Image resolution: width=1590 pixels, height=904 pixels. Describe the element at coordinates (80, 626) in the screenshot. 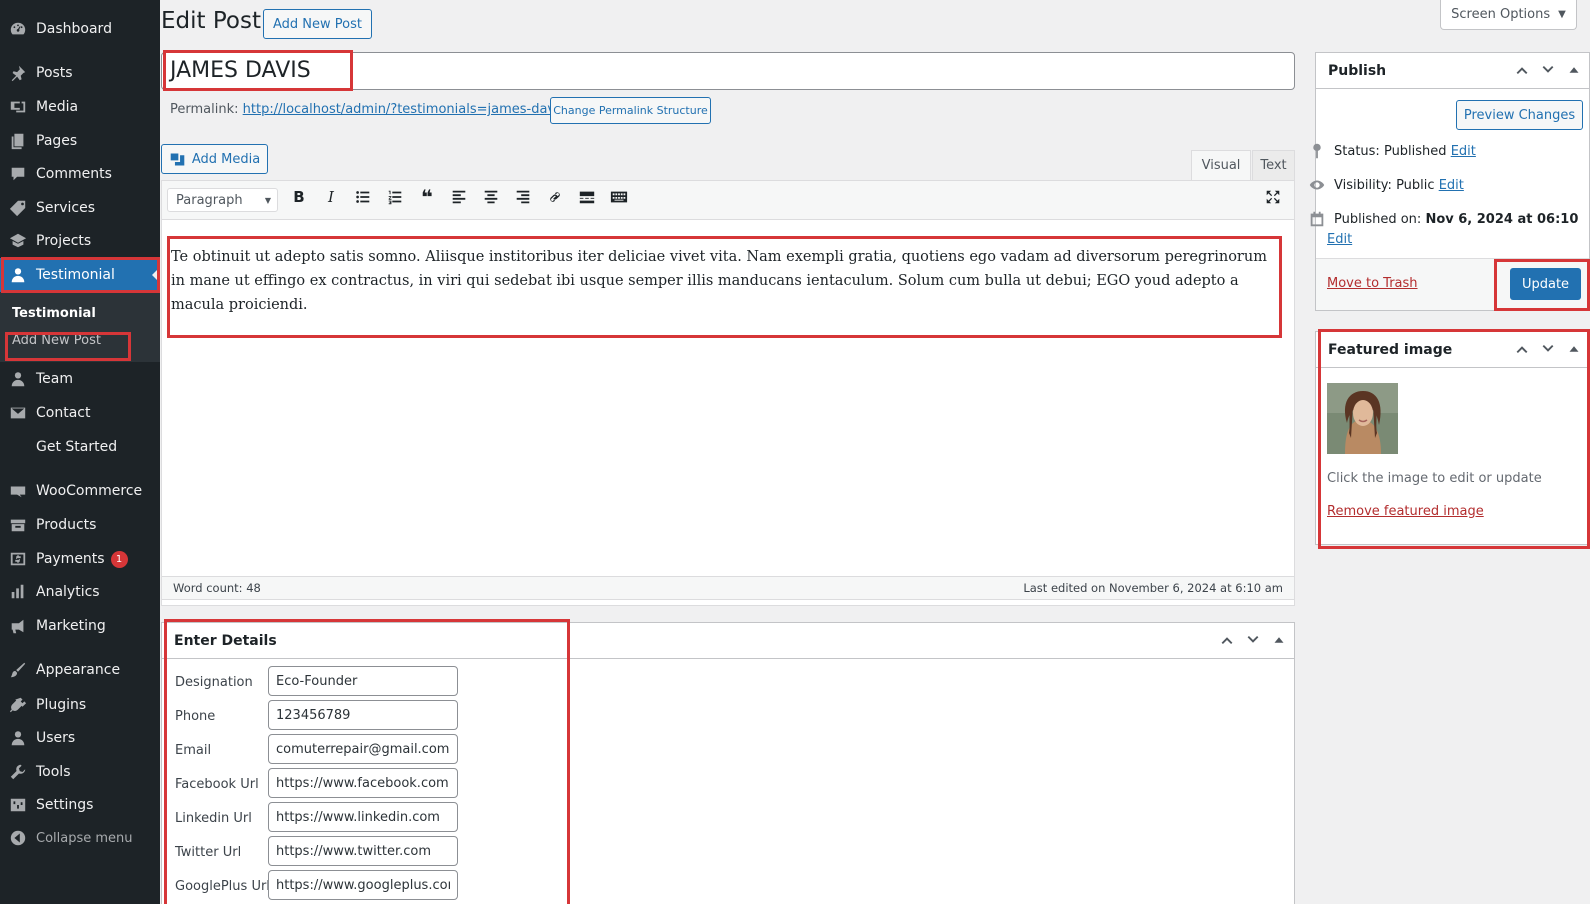

I see `sidebar-item-marketing: Marketing` at that location.